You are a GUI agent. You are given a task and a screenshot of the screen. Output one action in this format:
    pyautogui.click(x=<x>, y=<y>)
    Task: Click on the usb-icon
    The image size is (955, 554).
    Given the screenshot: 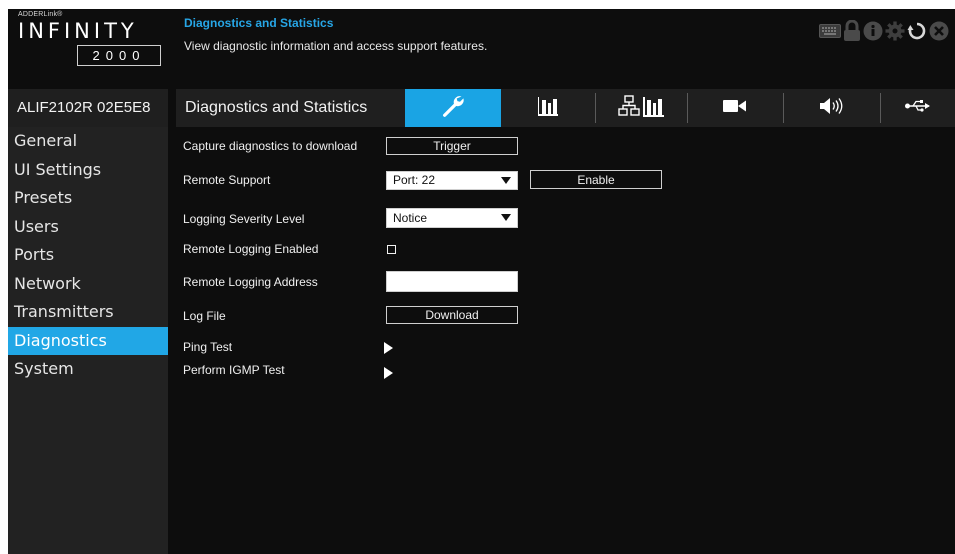 What is the action you would take?
    pyautogui.click(x=917, y=108)
    